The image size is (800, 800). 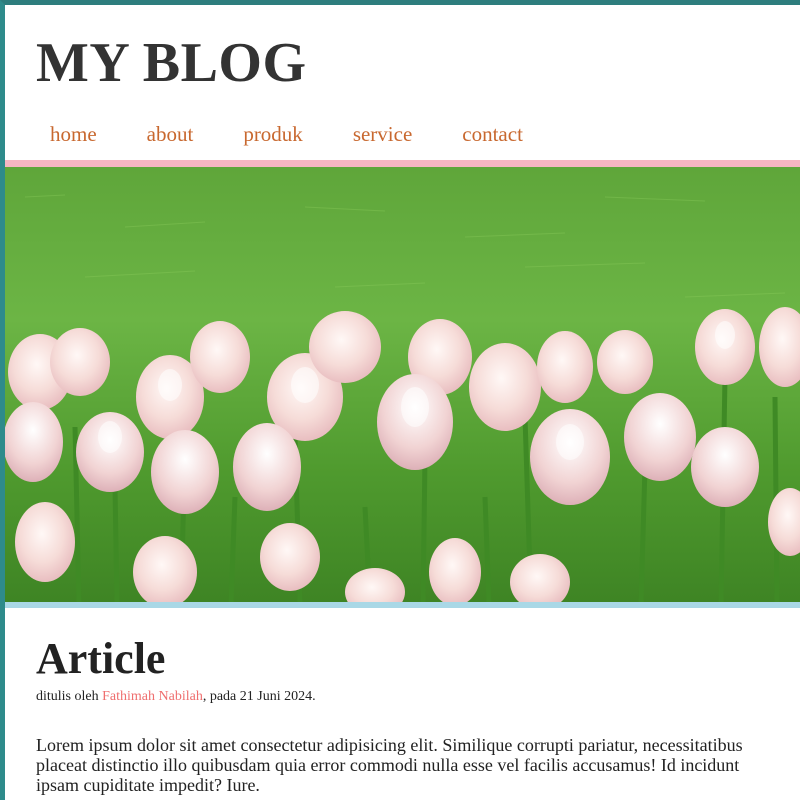 I want to click on nav-item-about: about, so click(x=170, y=134).